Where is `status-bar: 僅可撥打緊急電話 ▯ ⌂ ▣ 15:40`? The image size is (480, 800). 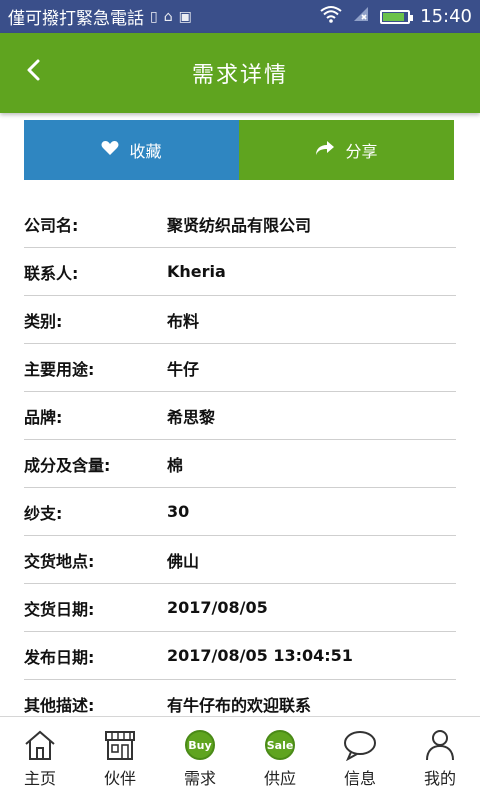 status-bar: 僅可撥打緊急電話 ▯ ⌂ ▣ 15:40 is located at coordinates (240, 16).